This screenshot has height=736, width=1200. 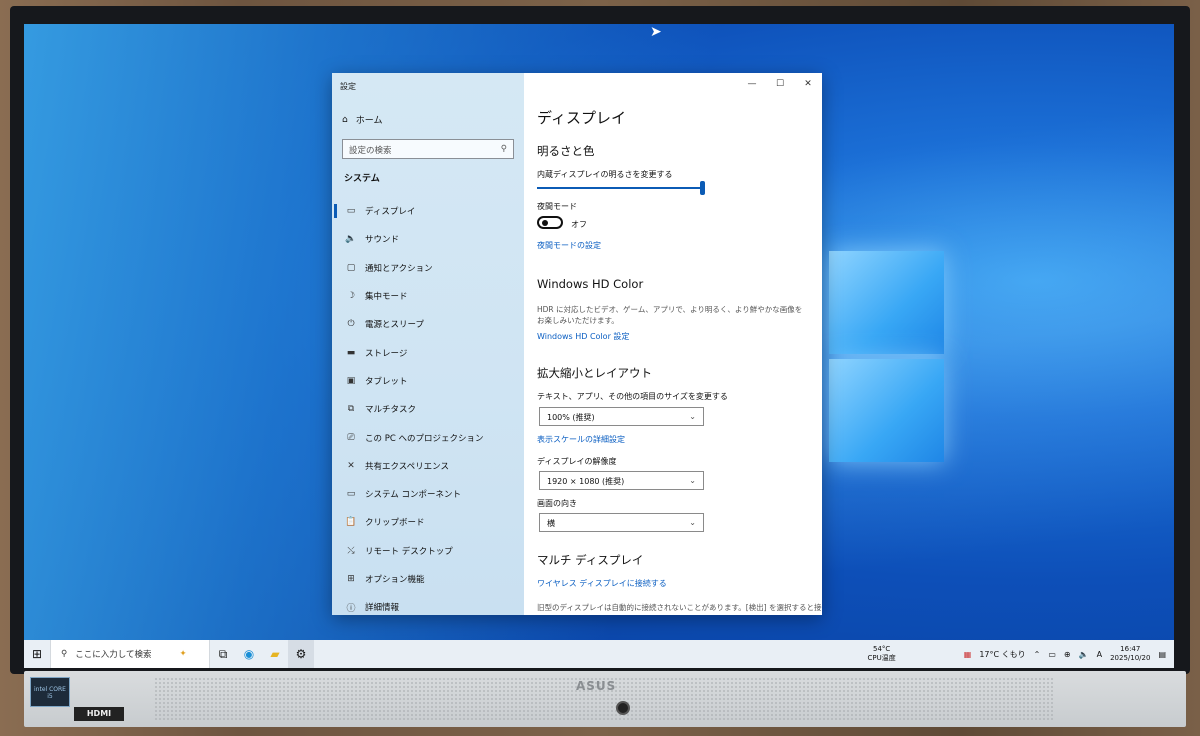 What do you see at coordinates (967, 654) in the screenshot?
I see `weather-icon: ▦` at bounding box center [967, 654].